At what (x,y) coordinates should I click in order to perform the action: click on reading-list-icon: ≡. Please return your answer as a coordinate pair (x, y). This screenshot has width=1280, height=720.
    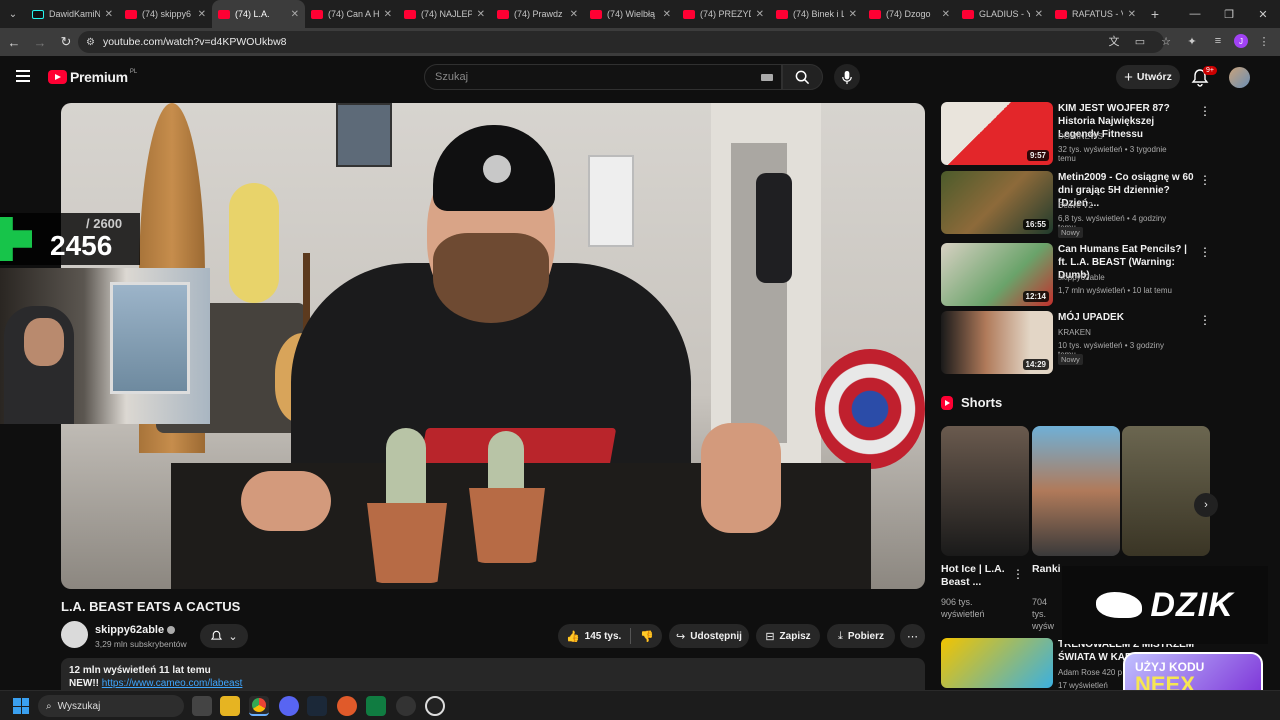
    Looking at the image, I should click on (1218, 41).